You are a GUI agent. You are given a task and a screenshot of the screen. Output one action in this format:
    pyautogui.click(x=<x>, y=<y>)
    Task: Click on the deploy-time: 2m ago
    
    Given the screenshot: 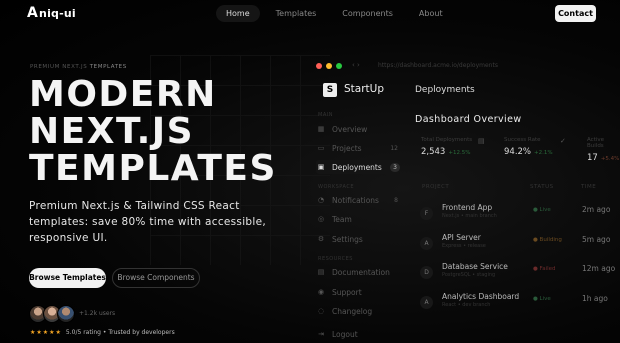 What is the action you would take?
    pyautogui.click(x=596, y=209)
    